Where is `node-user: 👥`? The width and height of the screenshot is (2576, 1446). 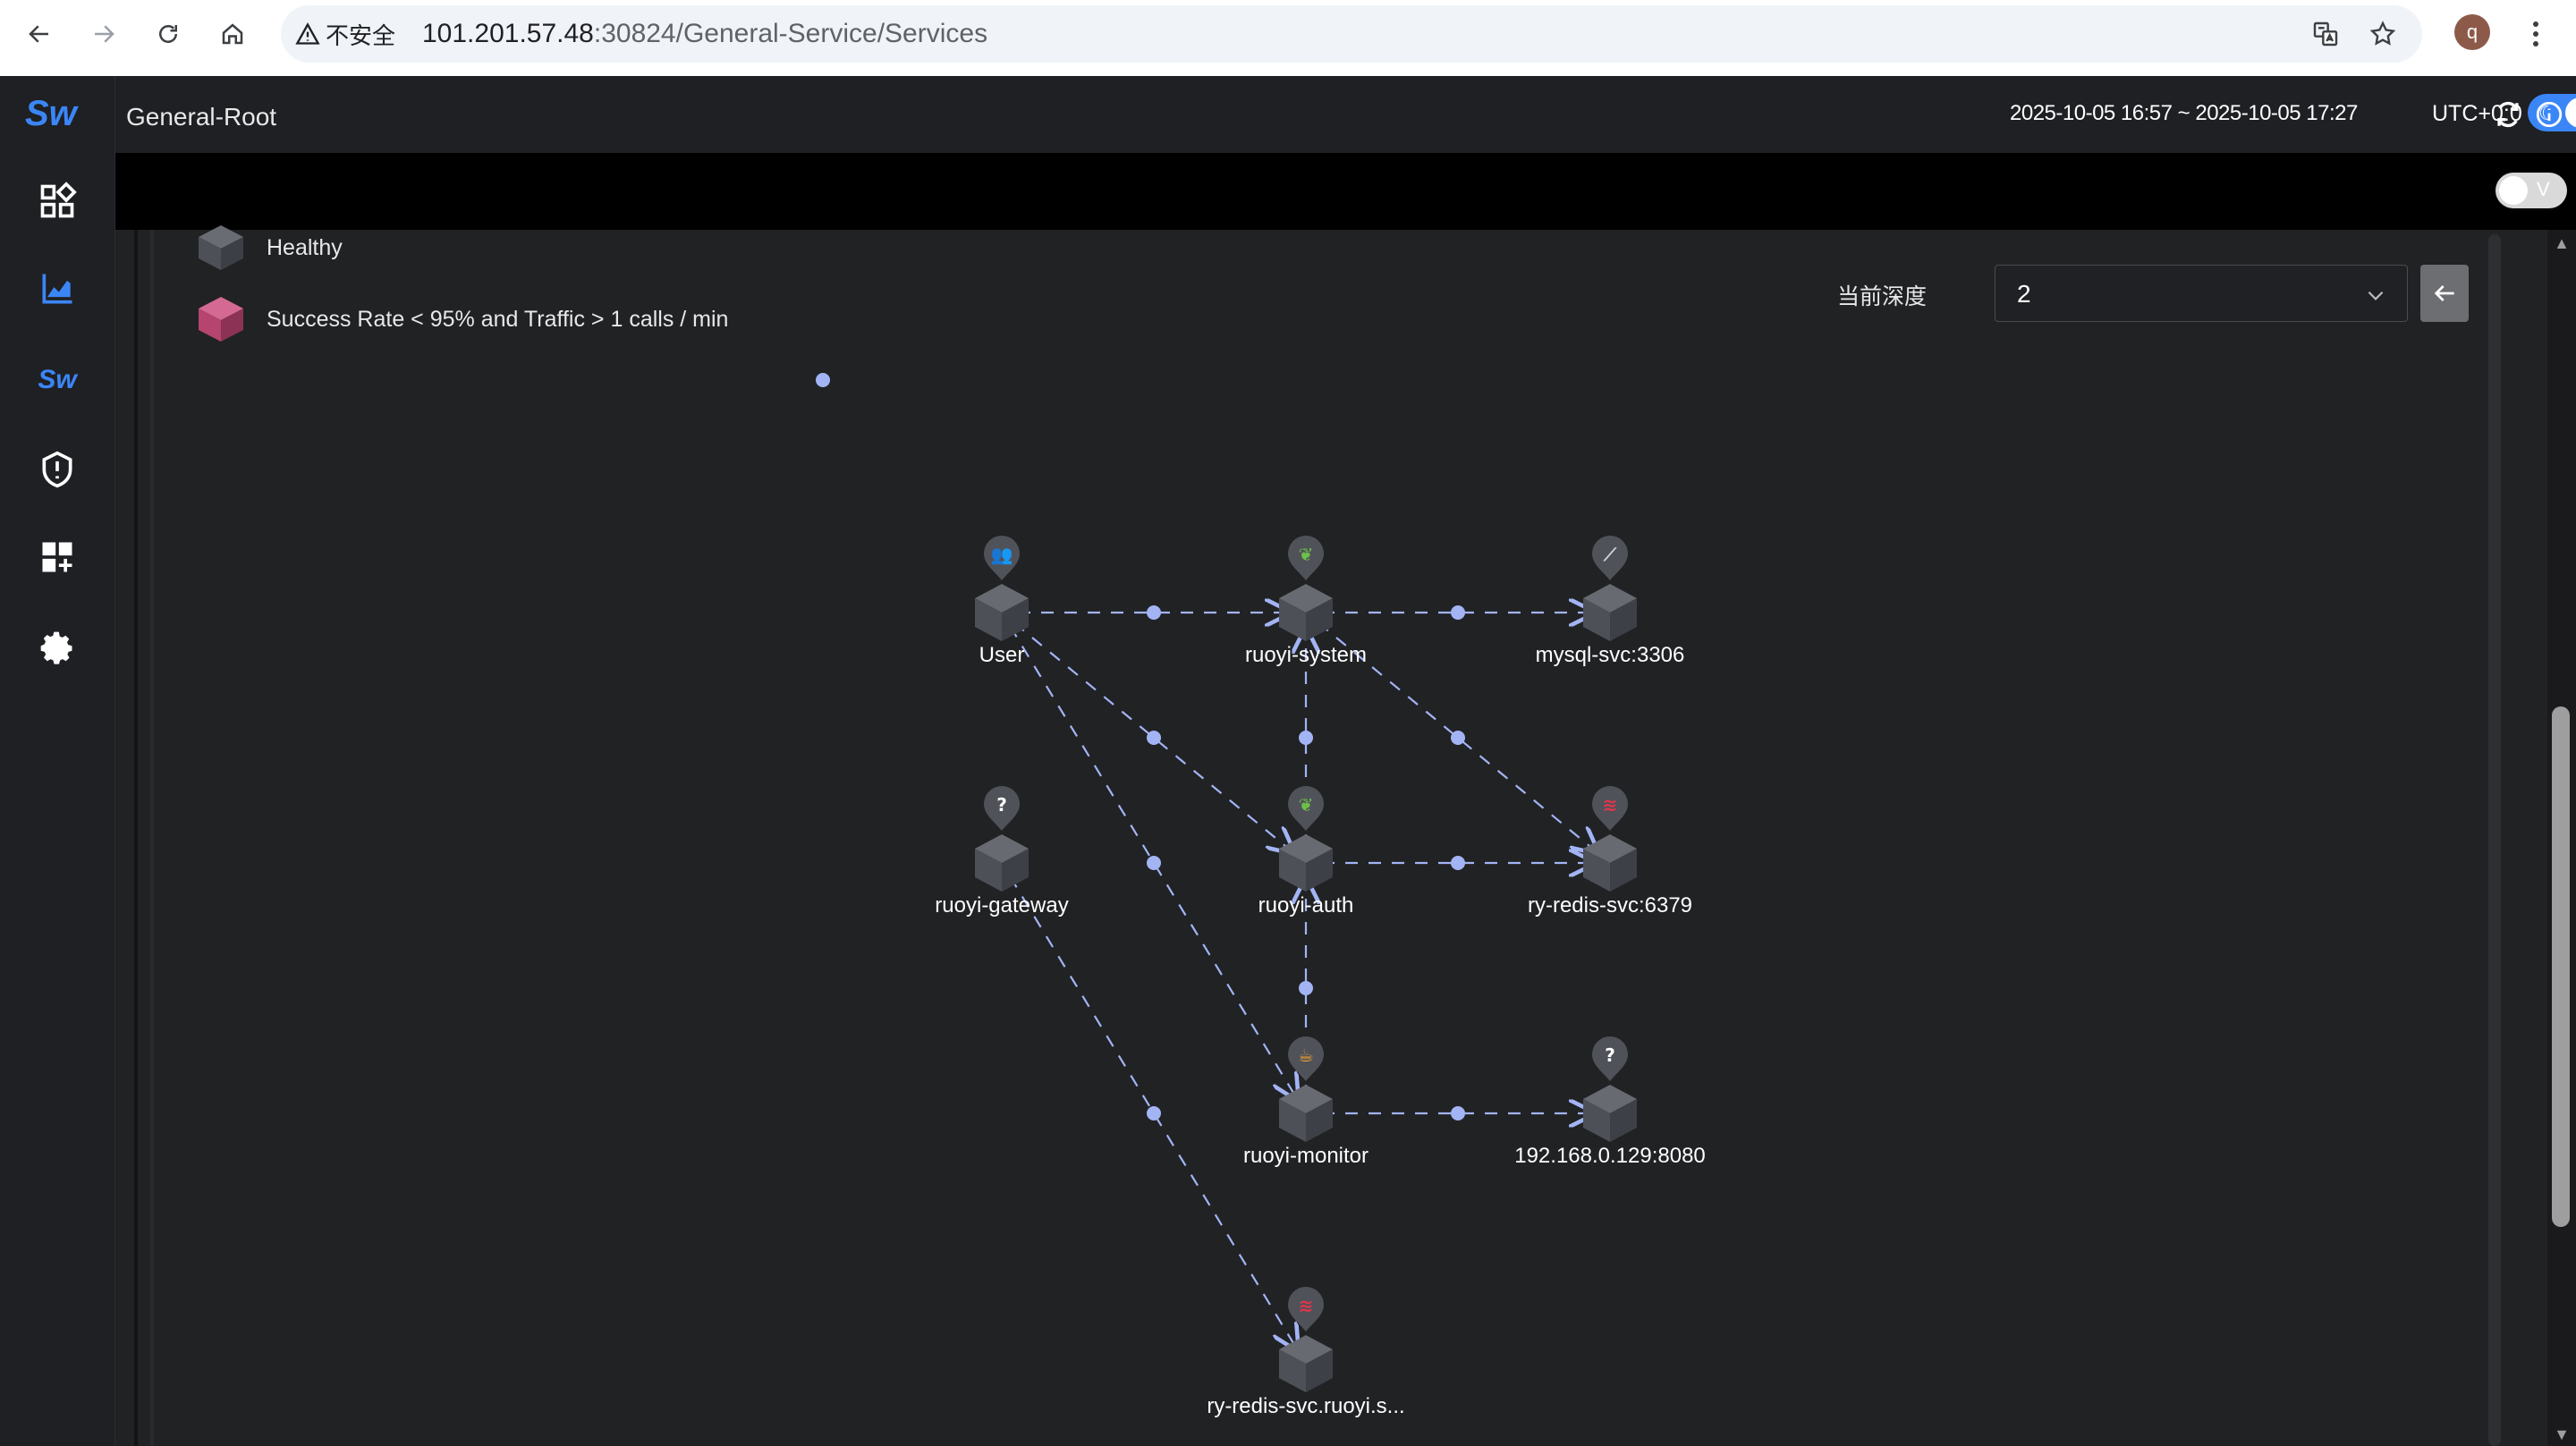
node-user: 👥 is located at coordinates (1002, 588).